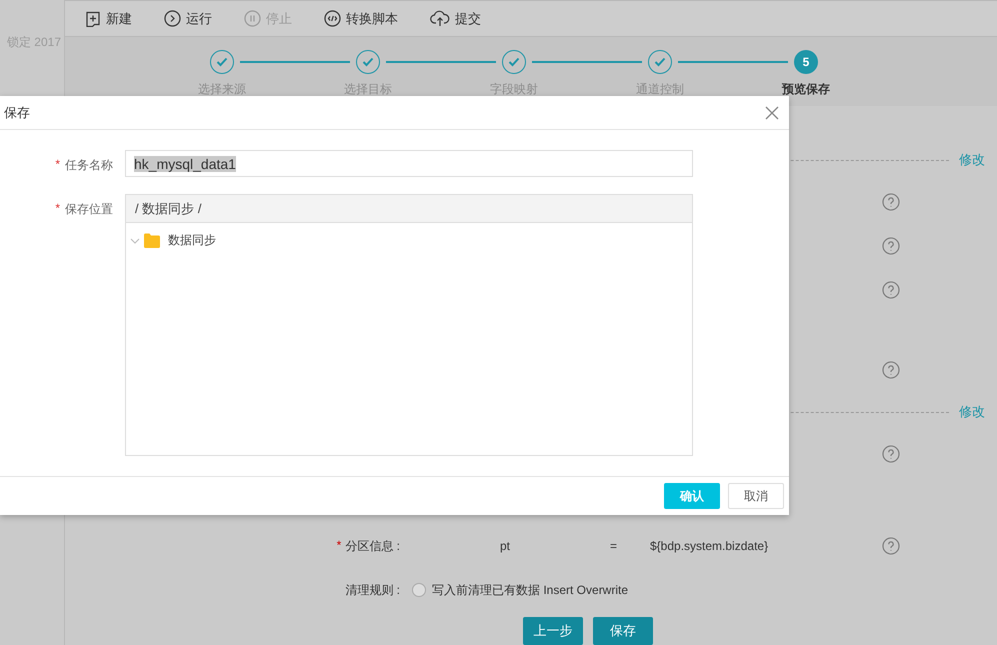 This screenshot has width=997, height=645. I want to click on field-label: 分区信息 :, so click(372, 546).